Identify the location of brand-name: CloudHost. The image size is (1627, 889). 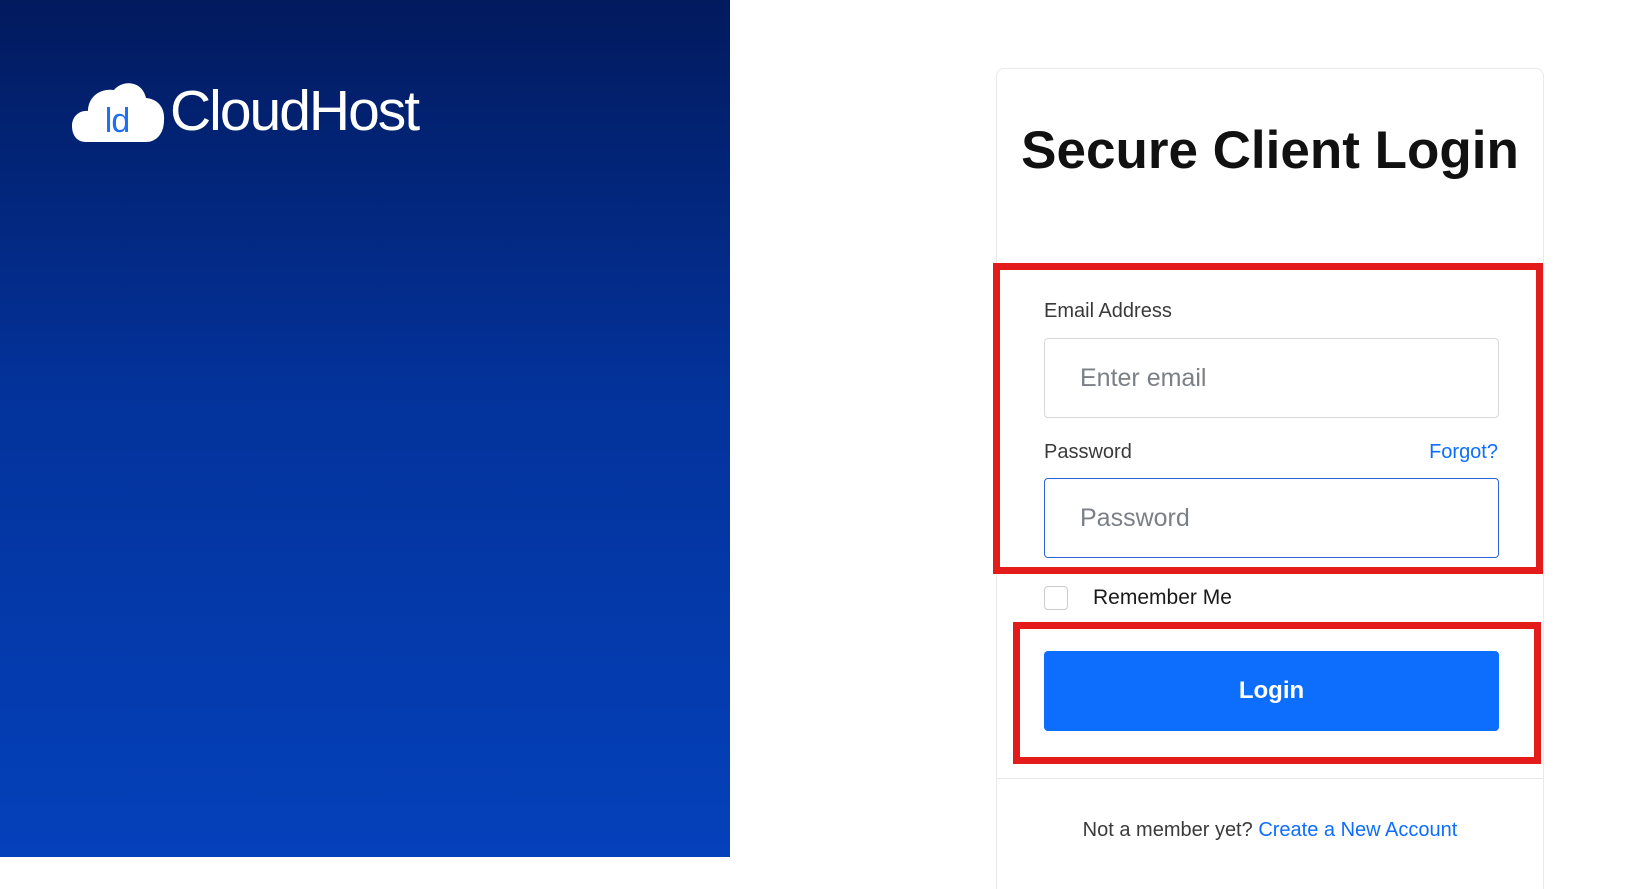
(295, 111).